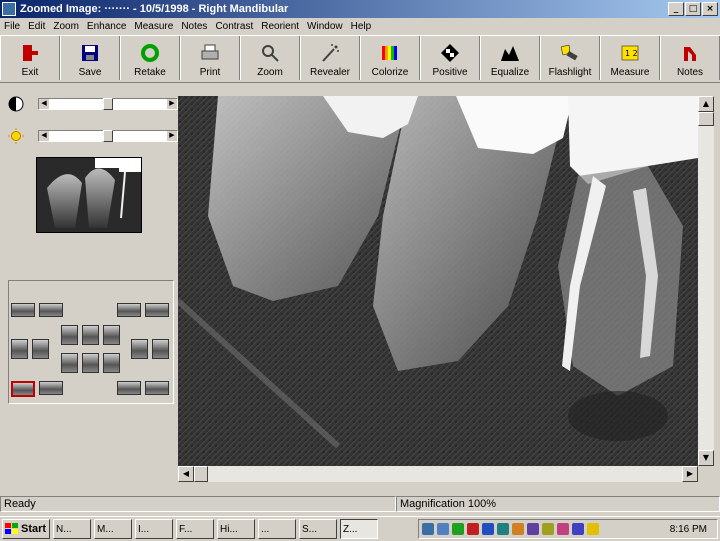 This screenshot has width=720, height=541. What do you see at coordinates (12, 26) in the screenshot?
I see `menu-file: File` at bounding box center [12, 26].